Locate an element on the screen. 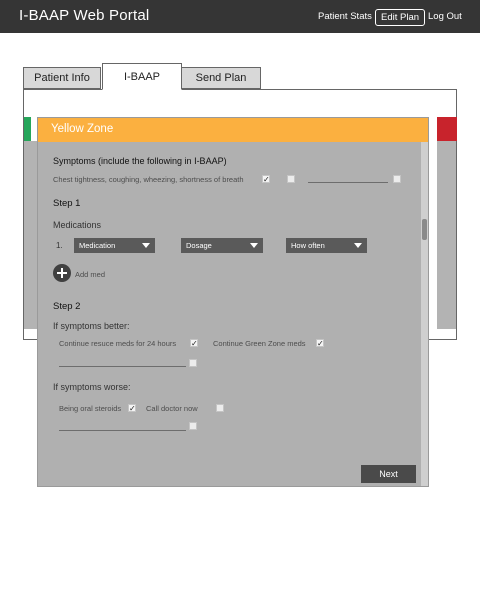  tab-ibaap: I-BAAP is located at coordinates (142, 76).